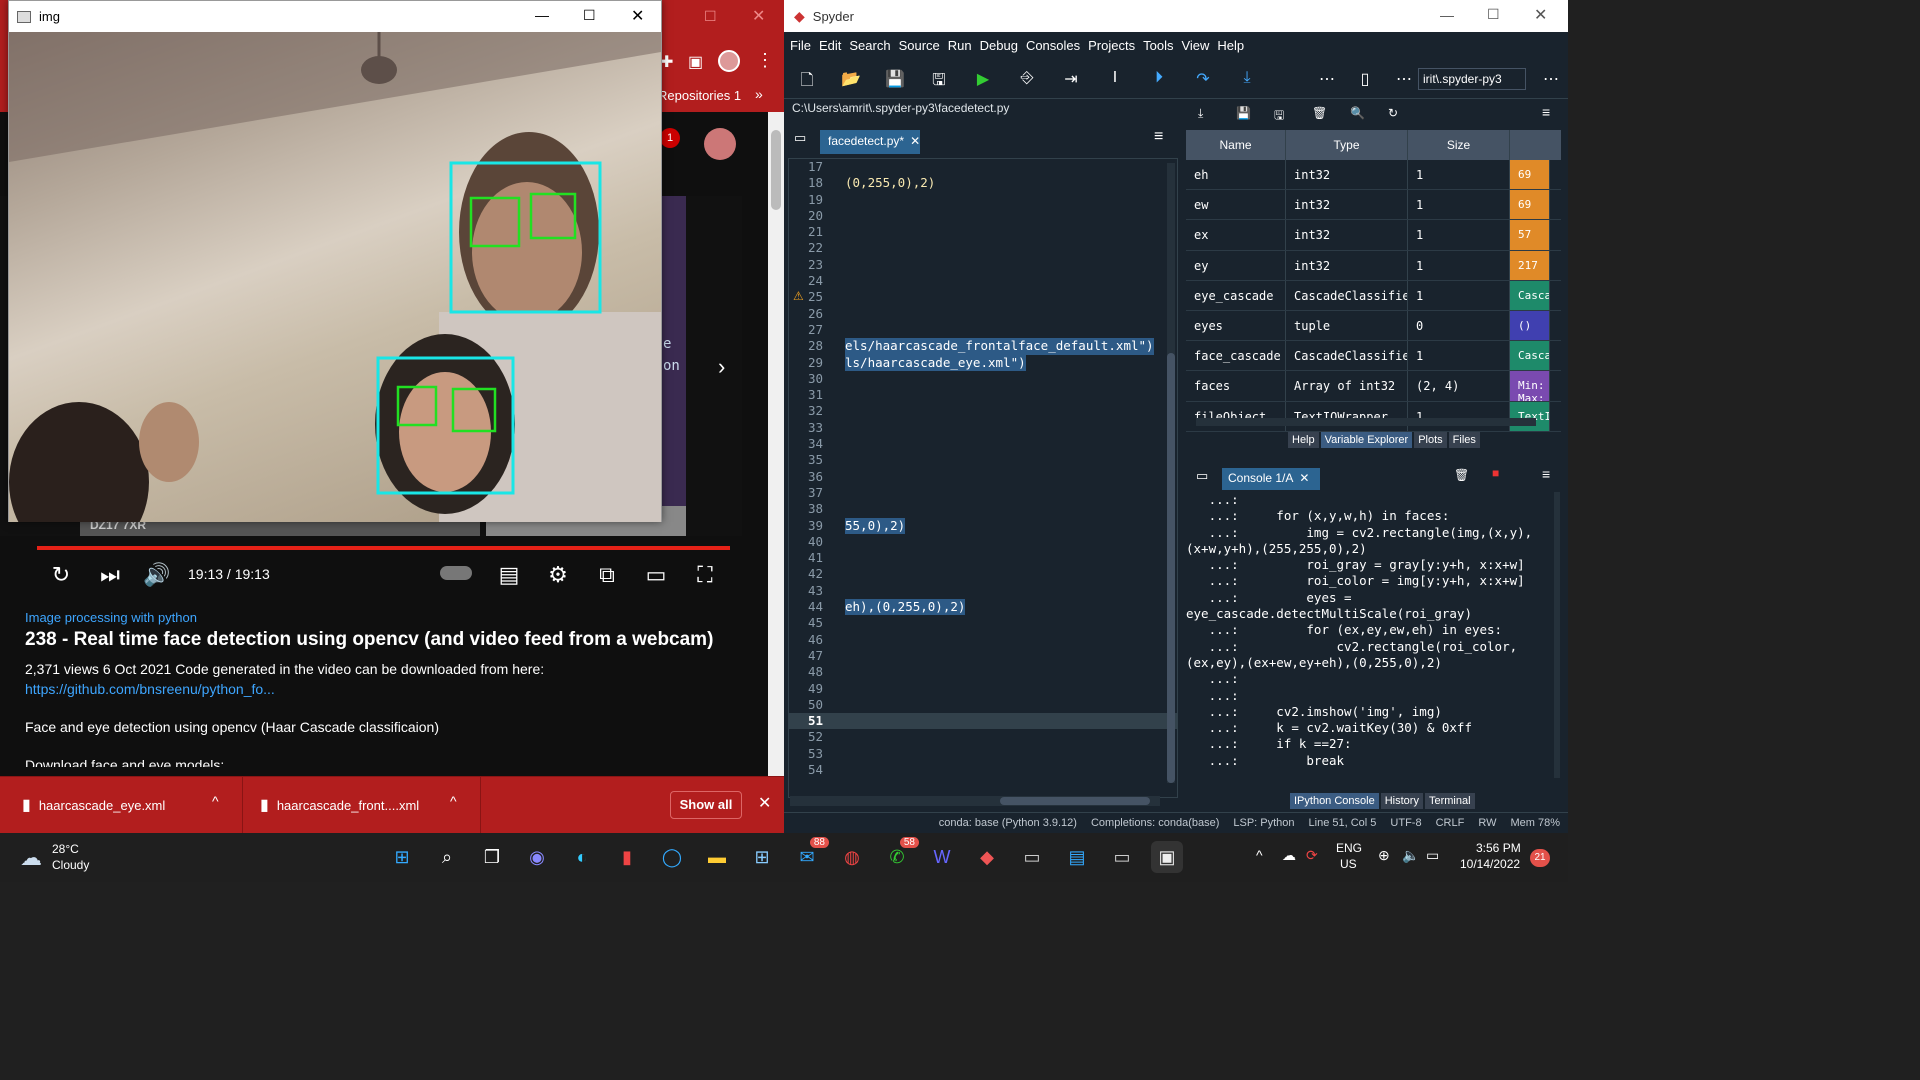 The image size is (1920, 1080). Describe the element at coordinates (1312, 855) in the screenshot. I see `sync-icon: ⟳` at that location.